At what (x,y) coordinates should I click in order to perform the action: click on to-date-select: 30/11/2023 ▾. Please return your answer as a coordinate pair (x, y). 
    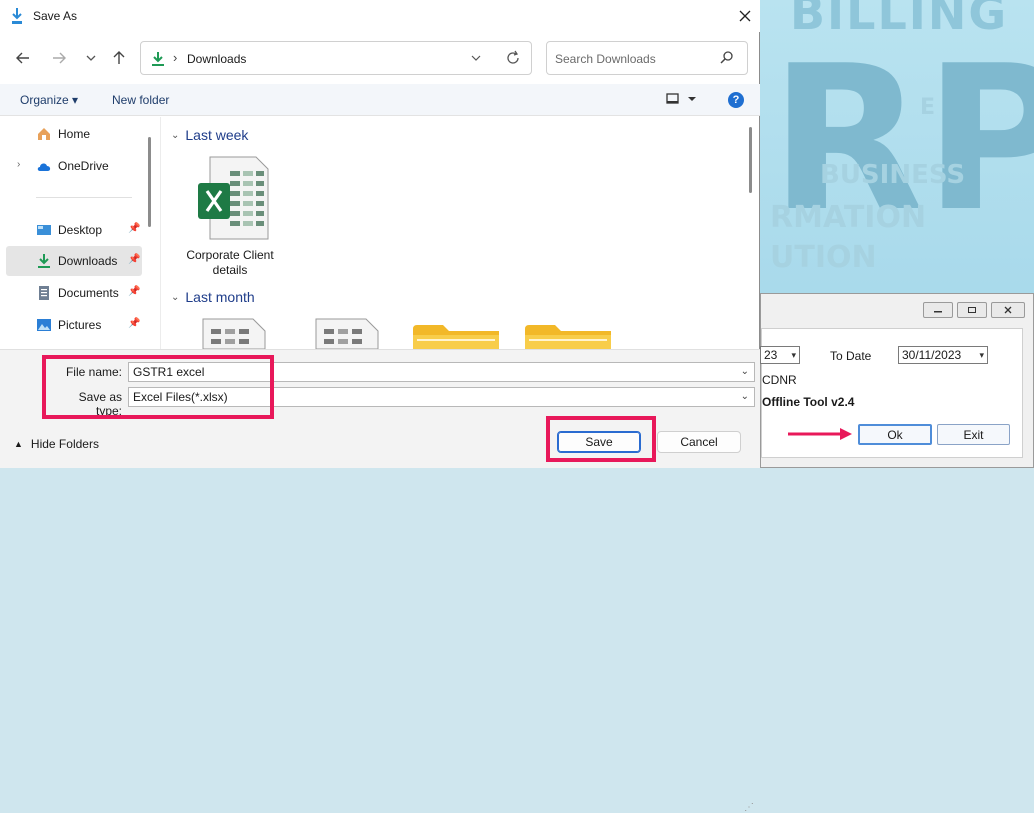
    Looking at the image, I should click on (943, 355).